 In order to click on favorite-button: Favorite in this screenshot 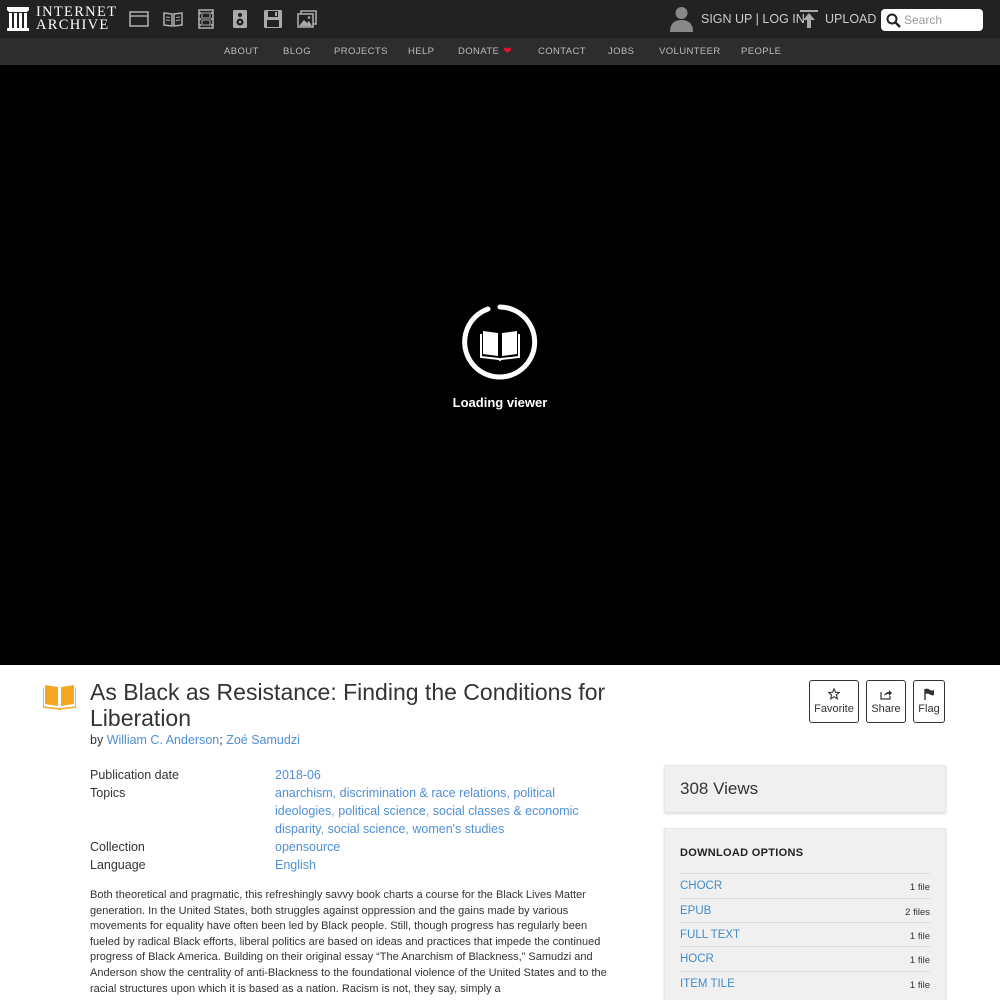, I will do `click(834, 701)`.